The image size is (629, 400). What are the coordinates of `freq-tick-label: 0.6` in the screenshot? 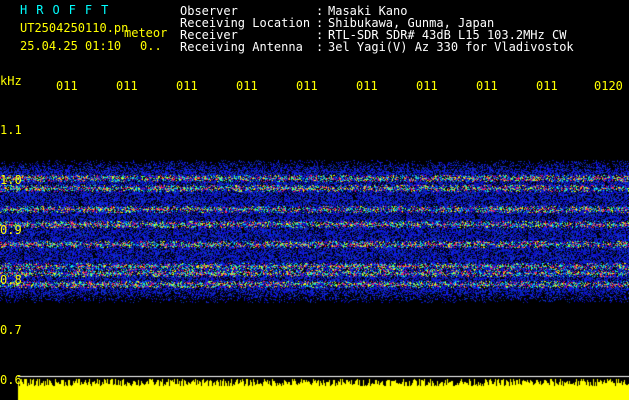 It's located at (11, 380).